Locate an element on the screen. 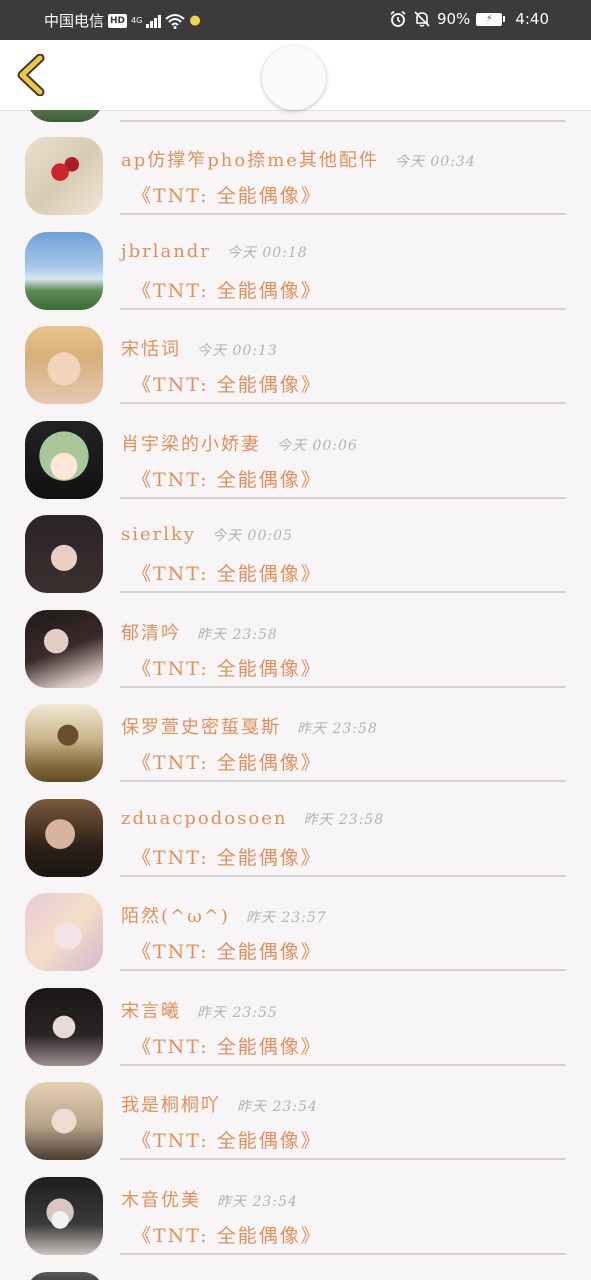 The image size is (591, 1280). user-info-line: 宋恬词 今天 00:13 is located at coordinates (199, 348).